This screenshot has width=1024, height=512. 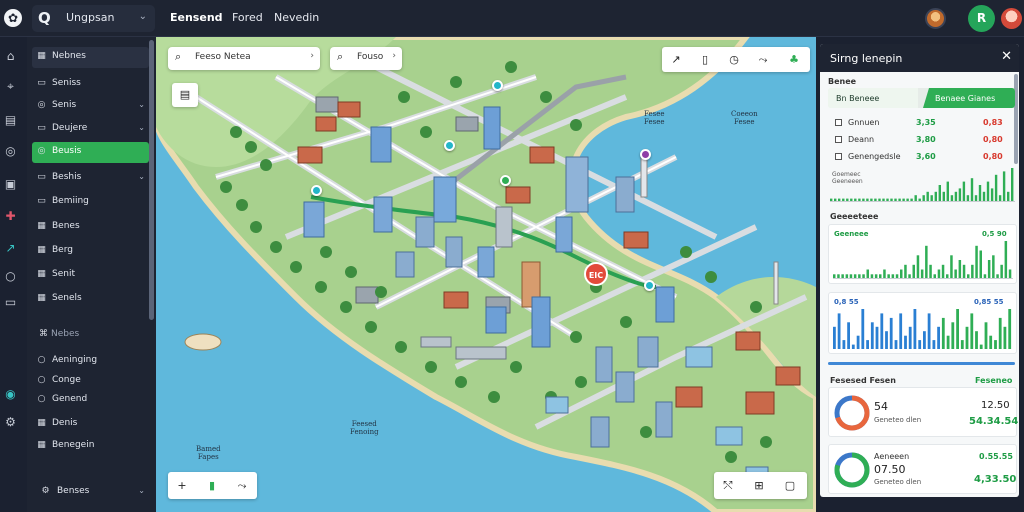 I want to click on sidebar-item-6: ▭ Bemiing, so click(x=90, y=202).